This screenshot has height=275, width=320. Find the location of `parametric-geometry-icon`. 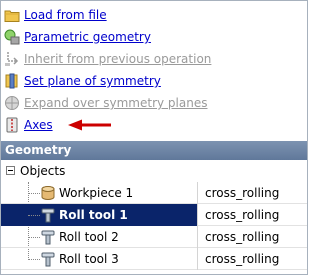

parametric-geometry-icon is located at coordinates (12, 37).